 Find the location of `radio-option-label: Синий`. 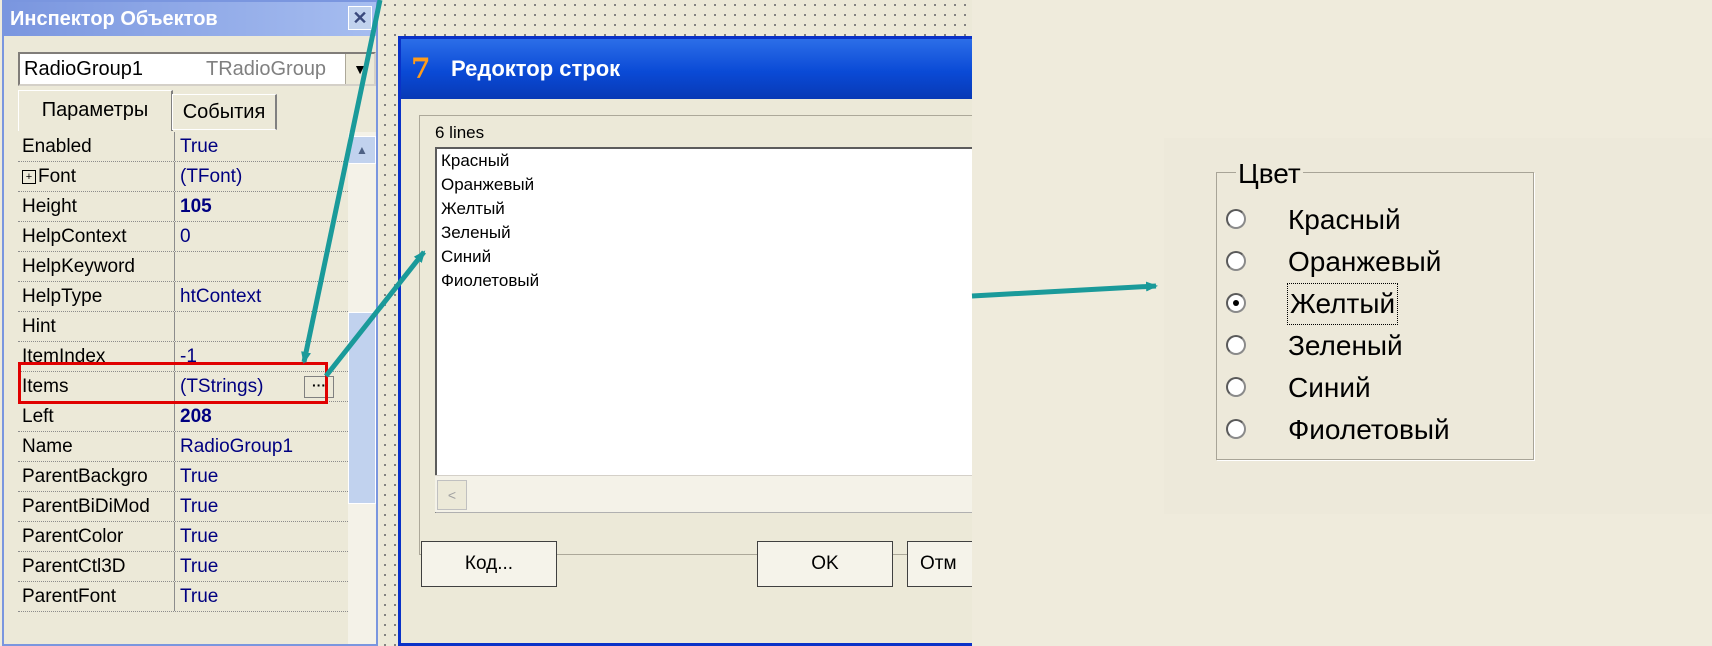

radio-option-label: Синий is located at coordinates (1329, 387).